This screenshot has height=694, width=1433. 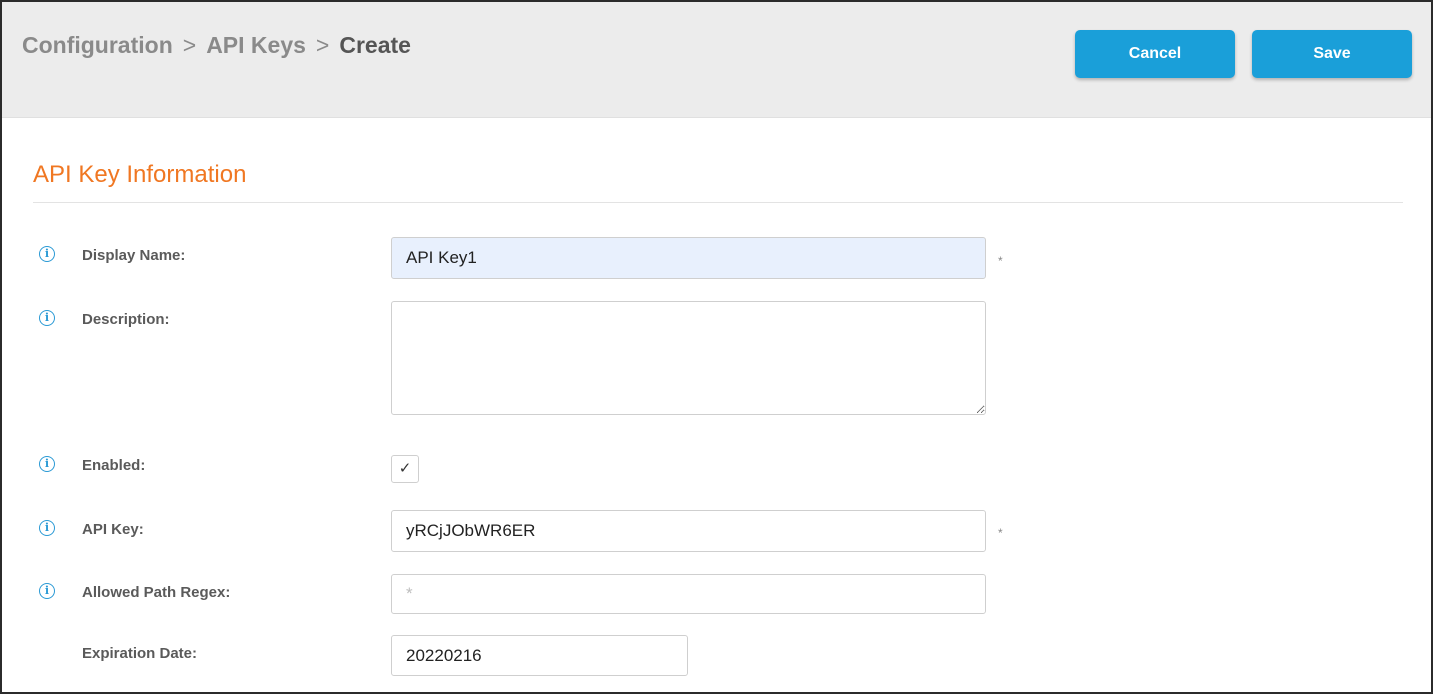 I want to click on api-key-field, so click(x=688, y=531).